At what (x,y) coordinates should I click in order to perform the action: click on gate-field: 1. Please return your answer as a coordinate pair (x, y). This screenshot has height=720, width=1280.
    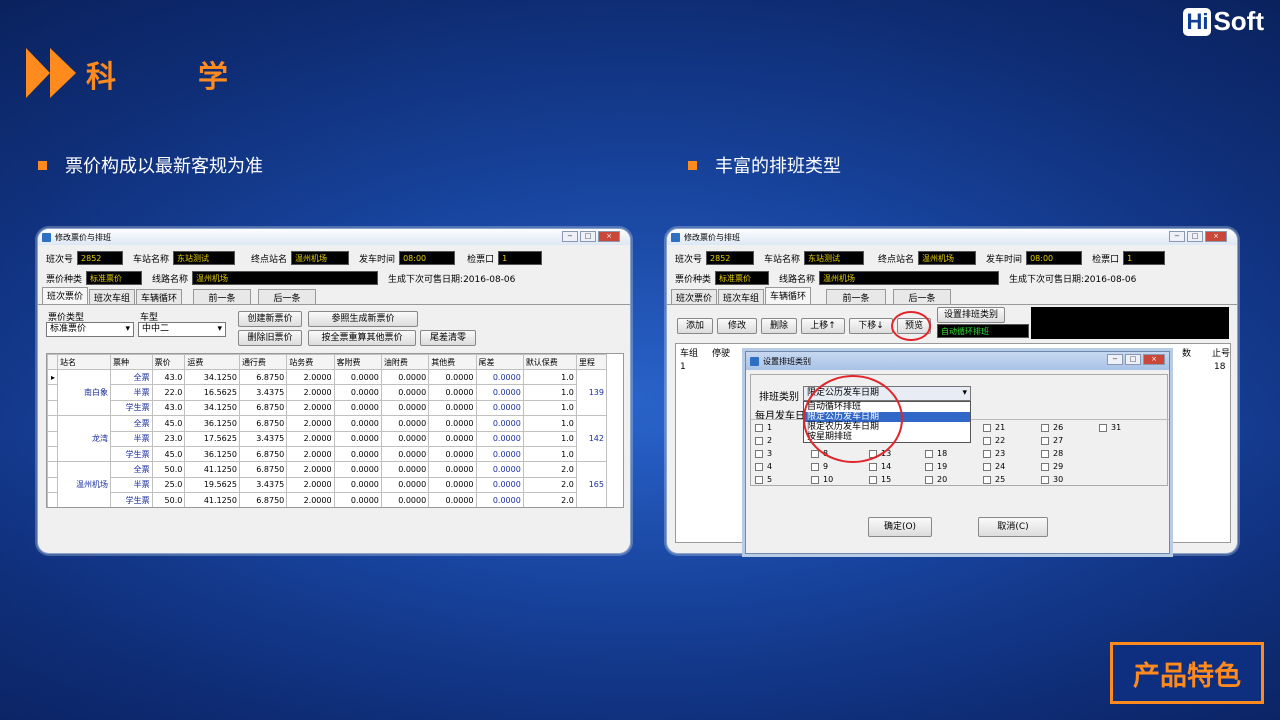
    Looking at the image, I should click on (1144, 258).